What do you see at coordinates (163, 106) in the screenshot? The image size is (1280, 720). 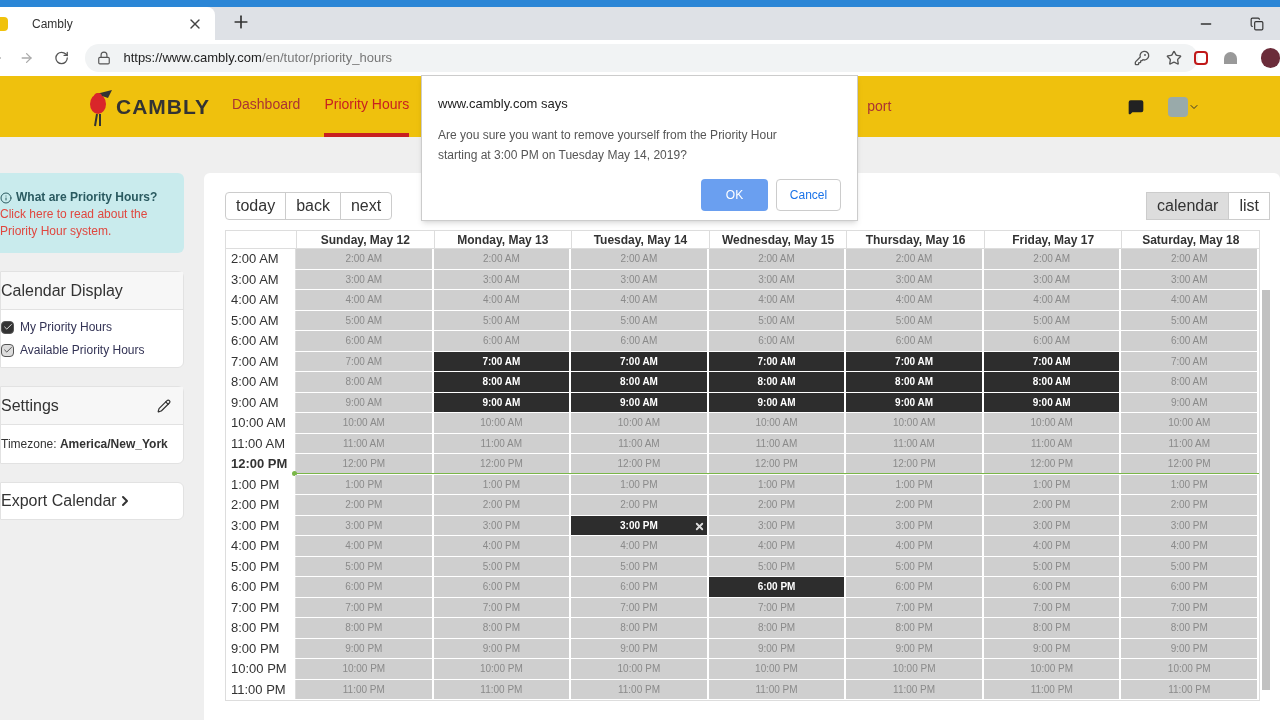 I see `cambly-logo: CAMBLY` at bounding box center [163, 106].